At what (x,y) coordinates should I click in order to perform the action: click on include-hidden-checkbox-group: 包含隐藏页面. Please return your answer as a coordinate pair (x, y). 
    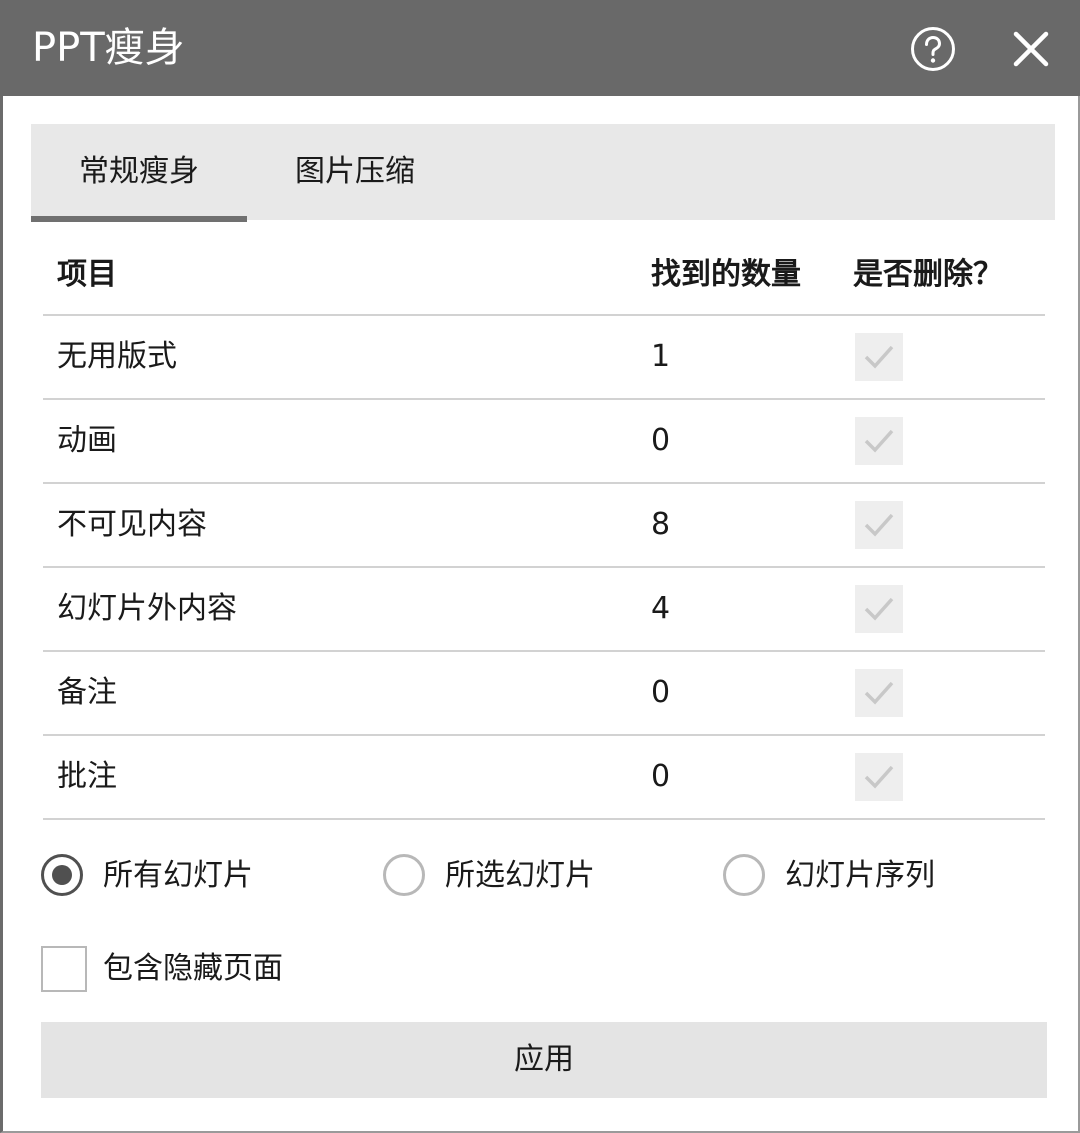
    Looking at the image, I should click on (191, 970).